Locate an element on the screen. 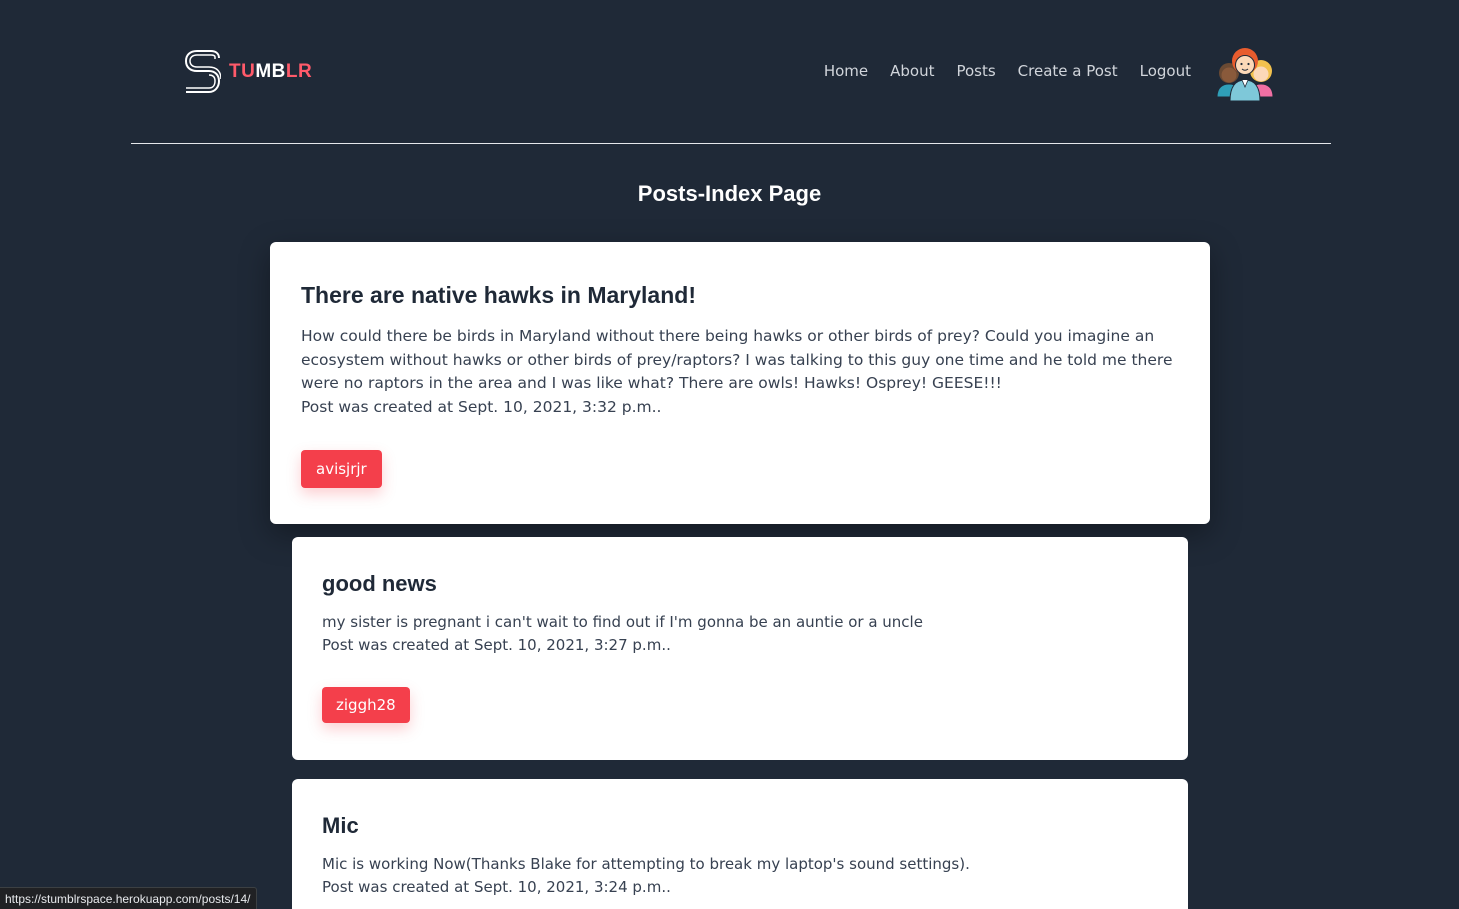  logo-text: TUMBLR is located at coordinates (270, 72).